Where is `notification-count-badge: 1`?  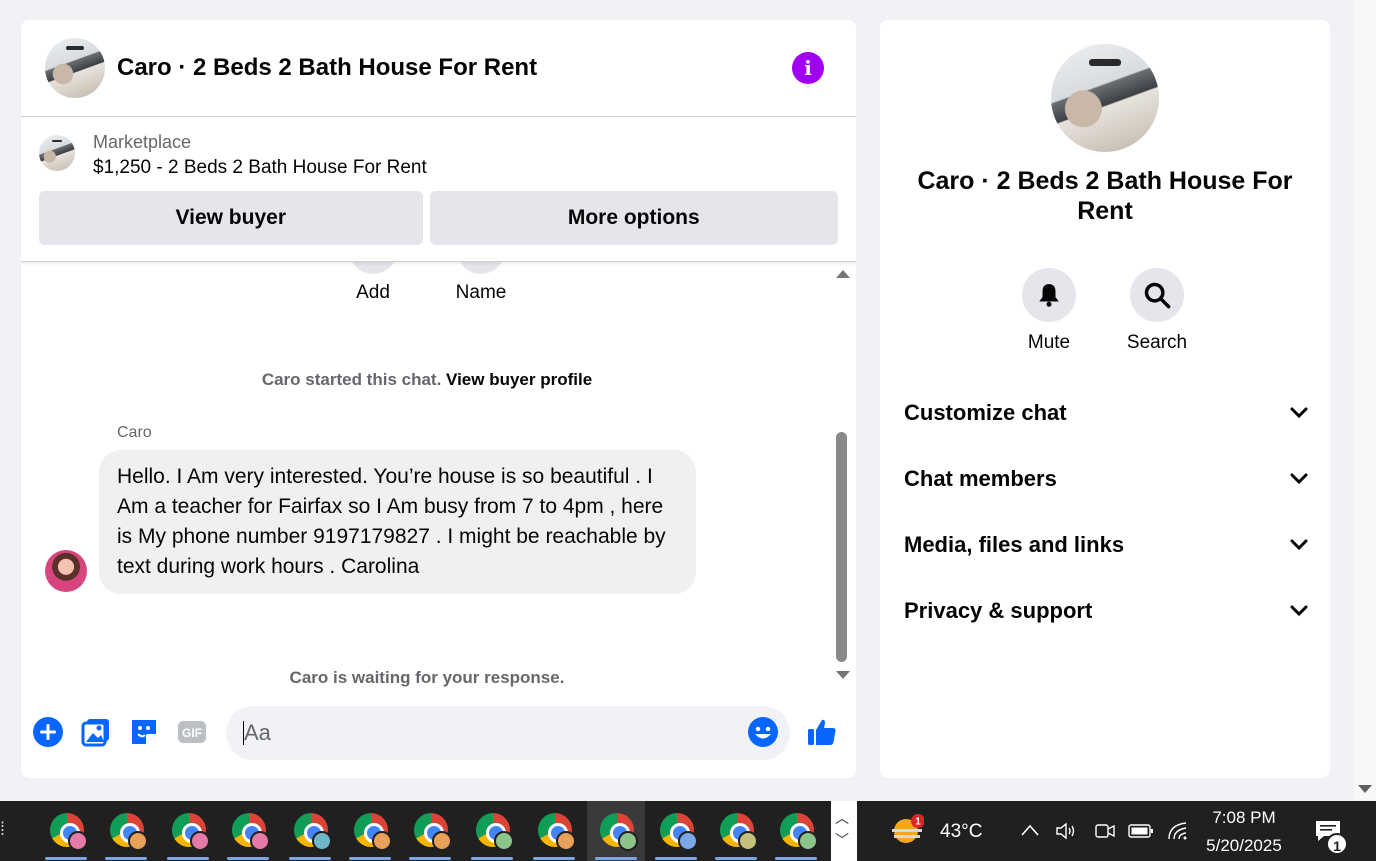
notification-count-badge: 1 is located at coordinates (1337, 844).